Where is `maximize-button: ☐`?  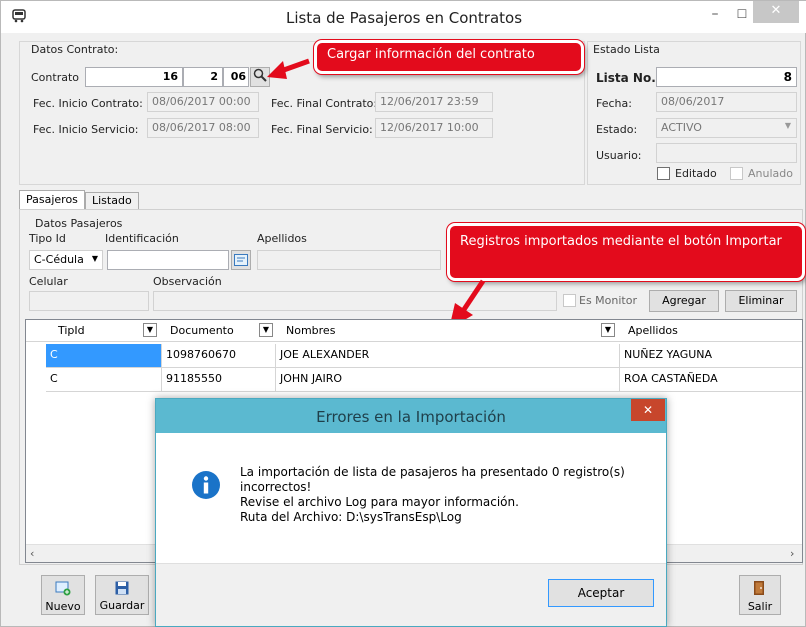 maximize-button: ☐ is located at coordinates (742, 15).